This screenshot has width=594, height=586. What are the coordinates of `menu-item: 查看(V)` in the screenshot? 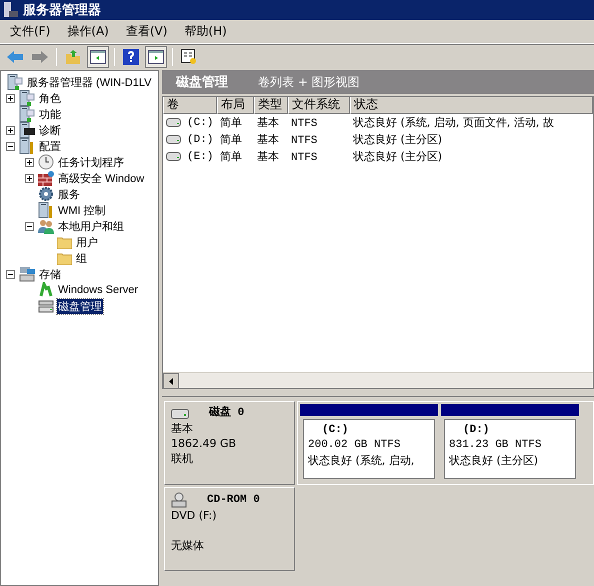 It's located at (149, 31).